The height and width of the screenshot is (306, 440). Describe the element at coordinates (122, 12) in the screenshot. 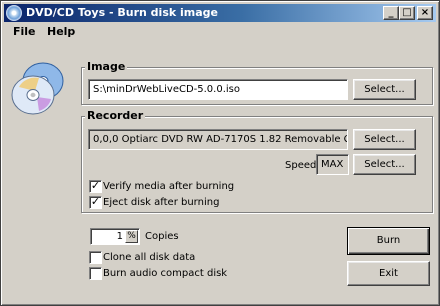

I see `window-title: DVD/CD Toys - Burn disk image` at that location.